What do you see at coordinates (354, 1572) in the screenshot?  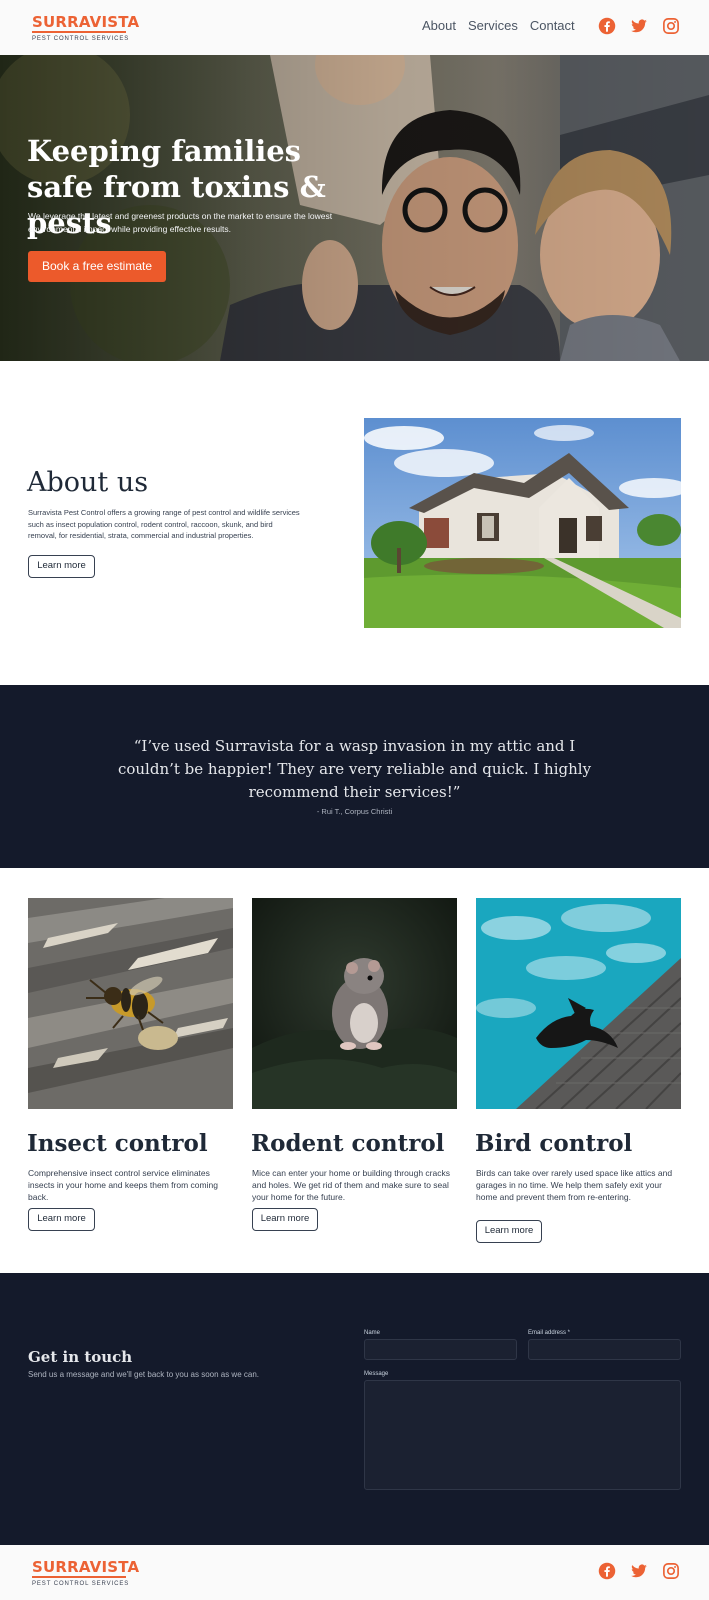 I see `site-footer: SURRAVISTA PEST CONTROL SERVICES` at bounding box center [354, 1572].